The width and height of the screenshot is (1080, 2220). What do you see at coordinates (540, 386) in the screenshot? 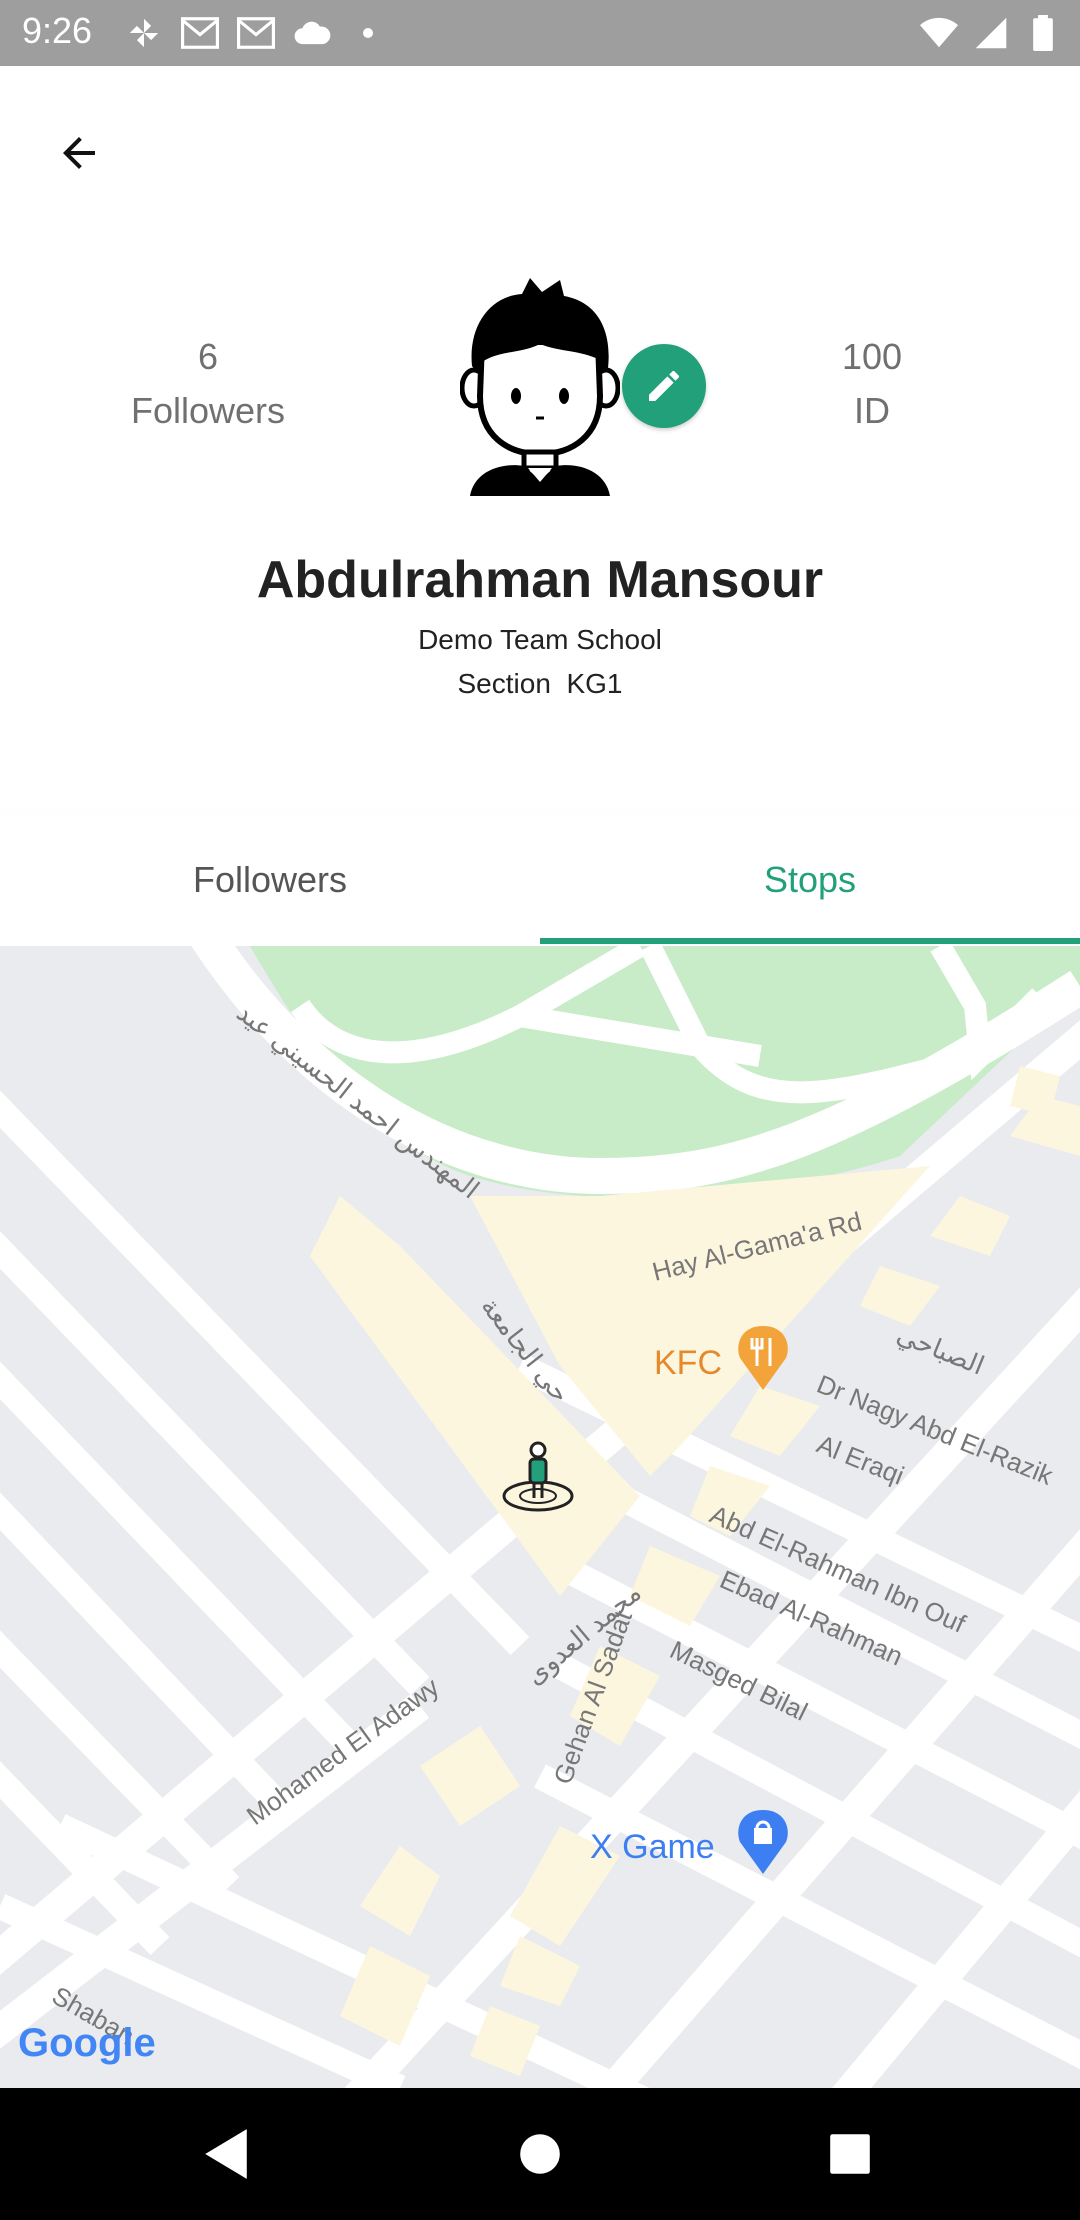
I see `avatar` at bounding box center [540, 386].